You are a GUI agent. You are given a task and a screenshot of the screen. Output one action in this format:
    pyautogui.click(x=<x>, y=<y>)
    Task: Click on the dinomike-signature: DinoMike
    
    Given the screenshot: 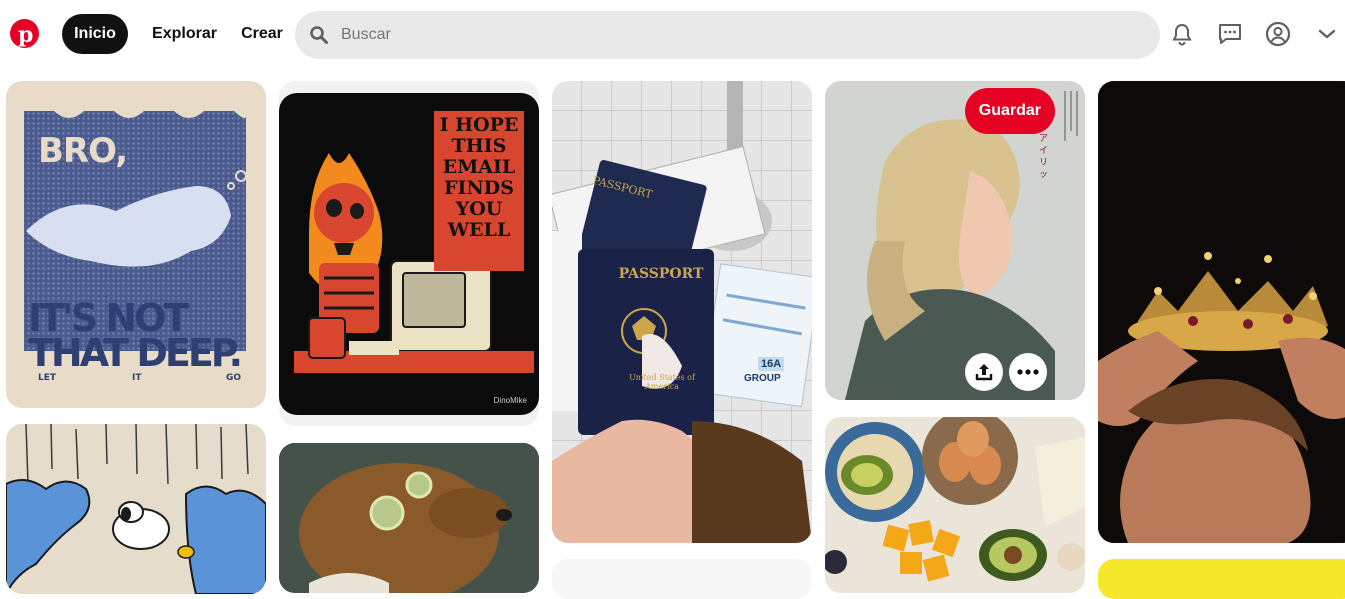 What is the action you would take?
    pyautogui.click(x=510, y=400)
    